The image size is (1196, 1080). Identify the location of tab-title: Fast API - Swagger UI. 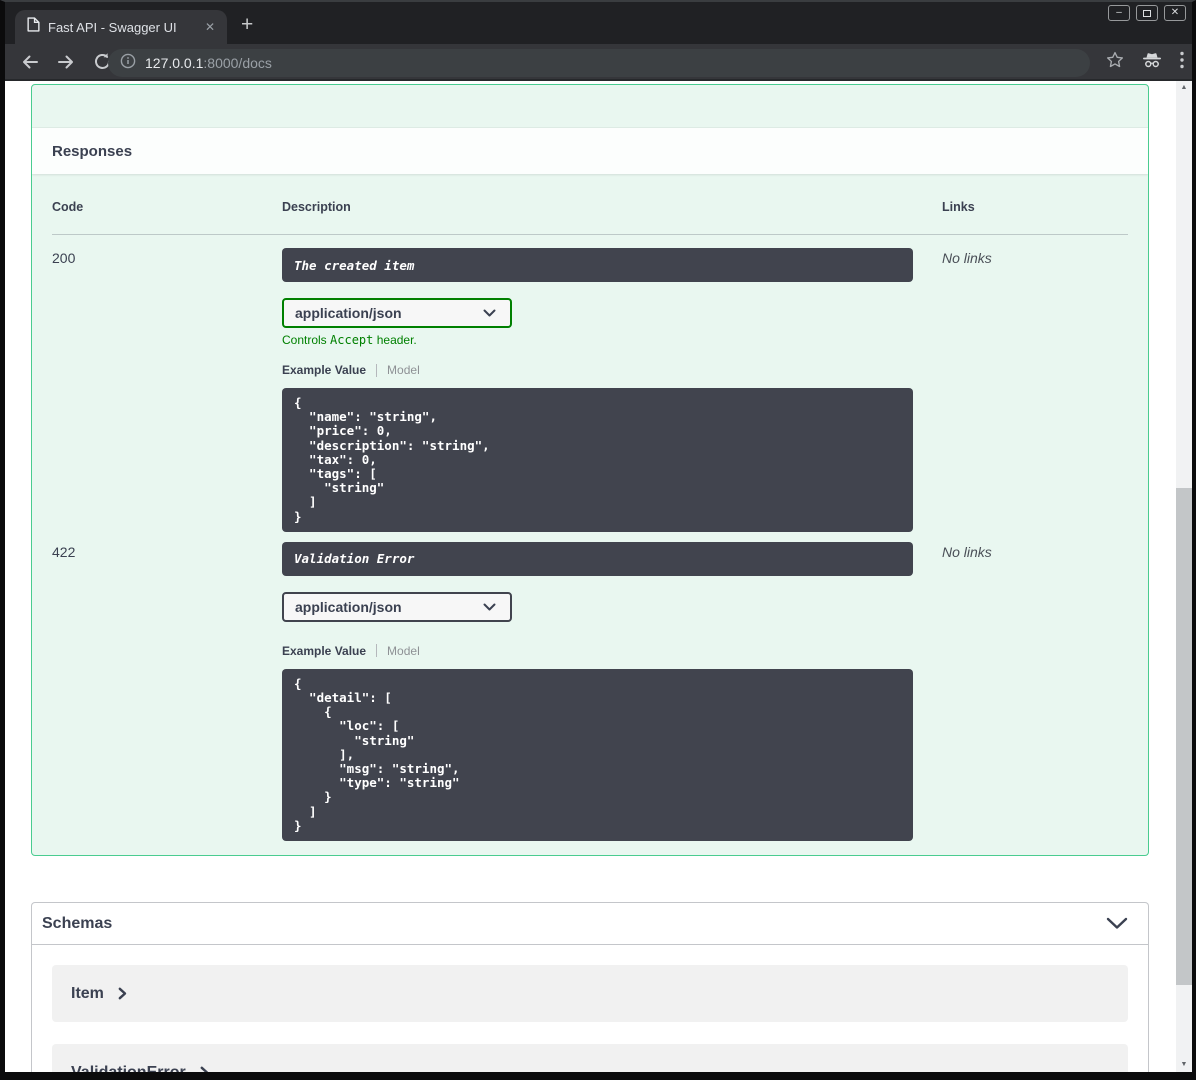
(112, 27).